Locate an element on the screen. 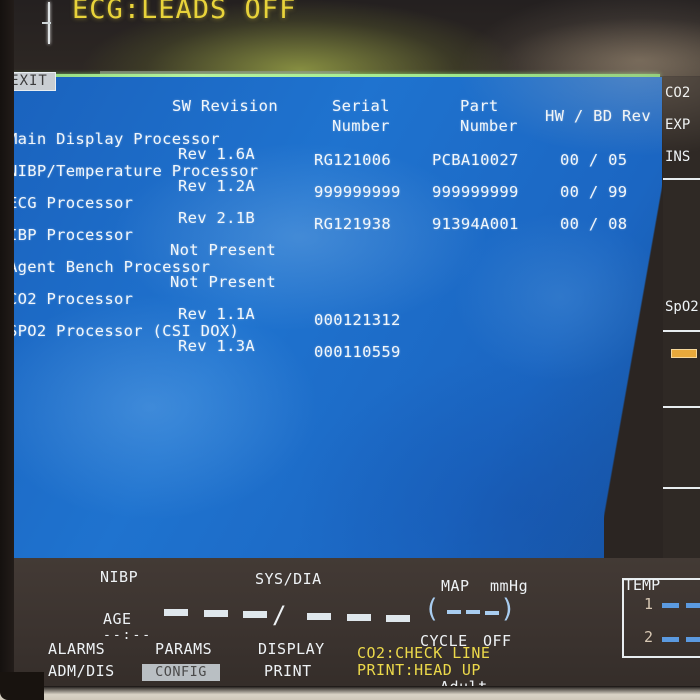 This screenshot has width=700, height=700. row-part: 999999999 is located at coordinates (475, 192).